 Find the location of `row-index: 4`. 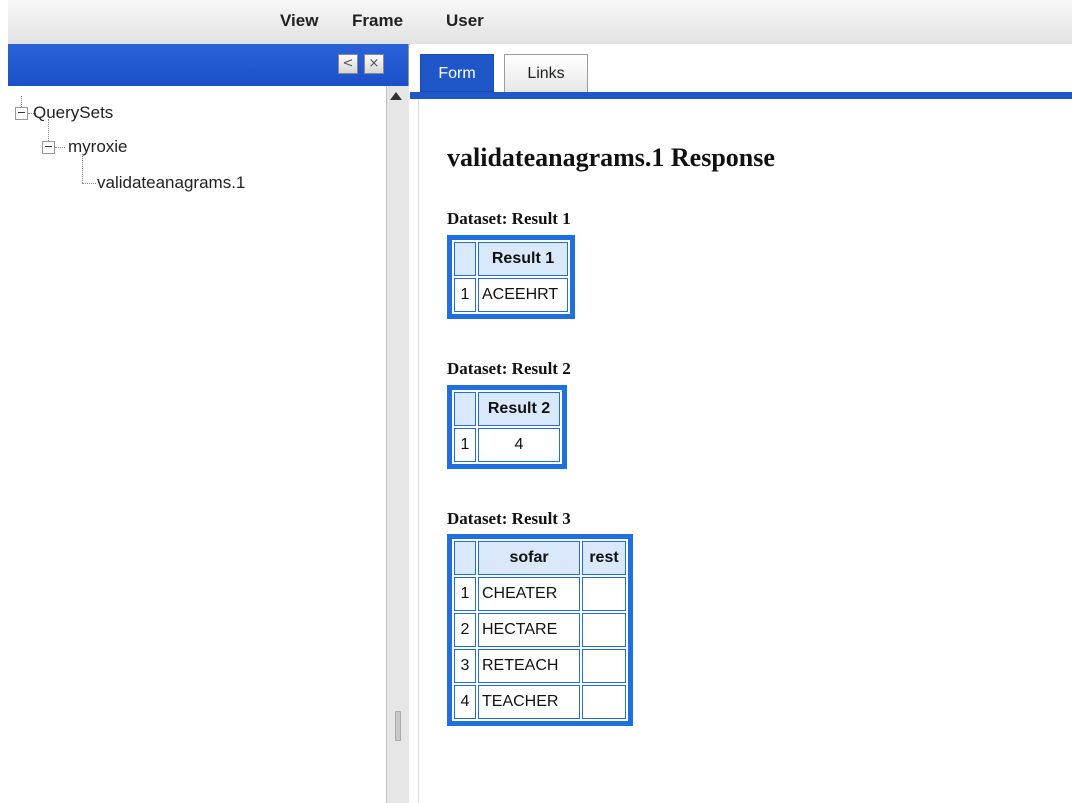

row-index: 4 is located at coordinates (465, 702).